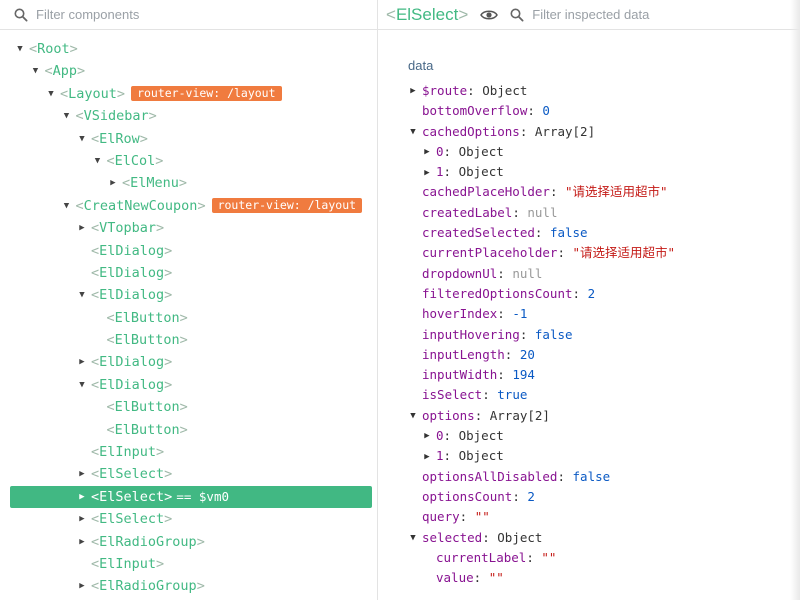 This screenshot has height=600, width=800. What do you see at coordinates (65, 71) in the screenshot?
I see `component-tag-name: App` at bounding box center [65, 71].